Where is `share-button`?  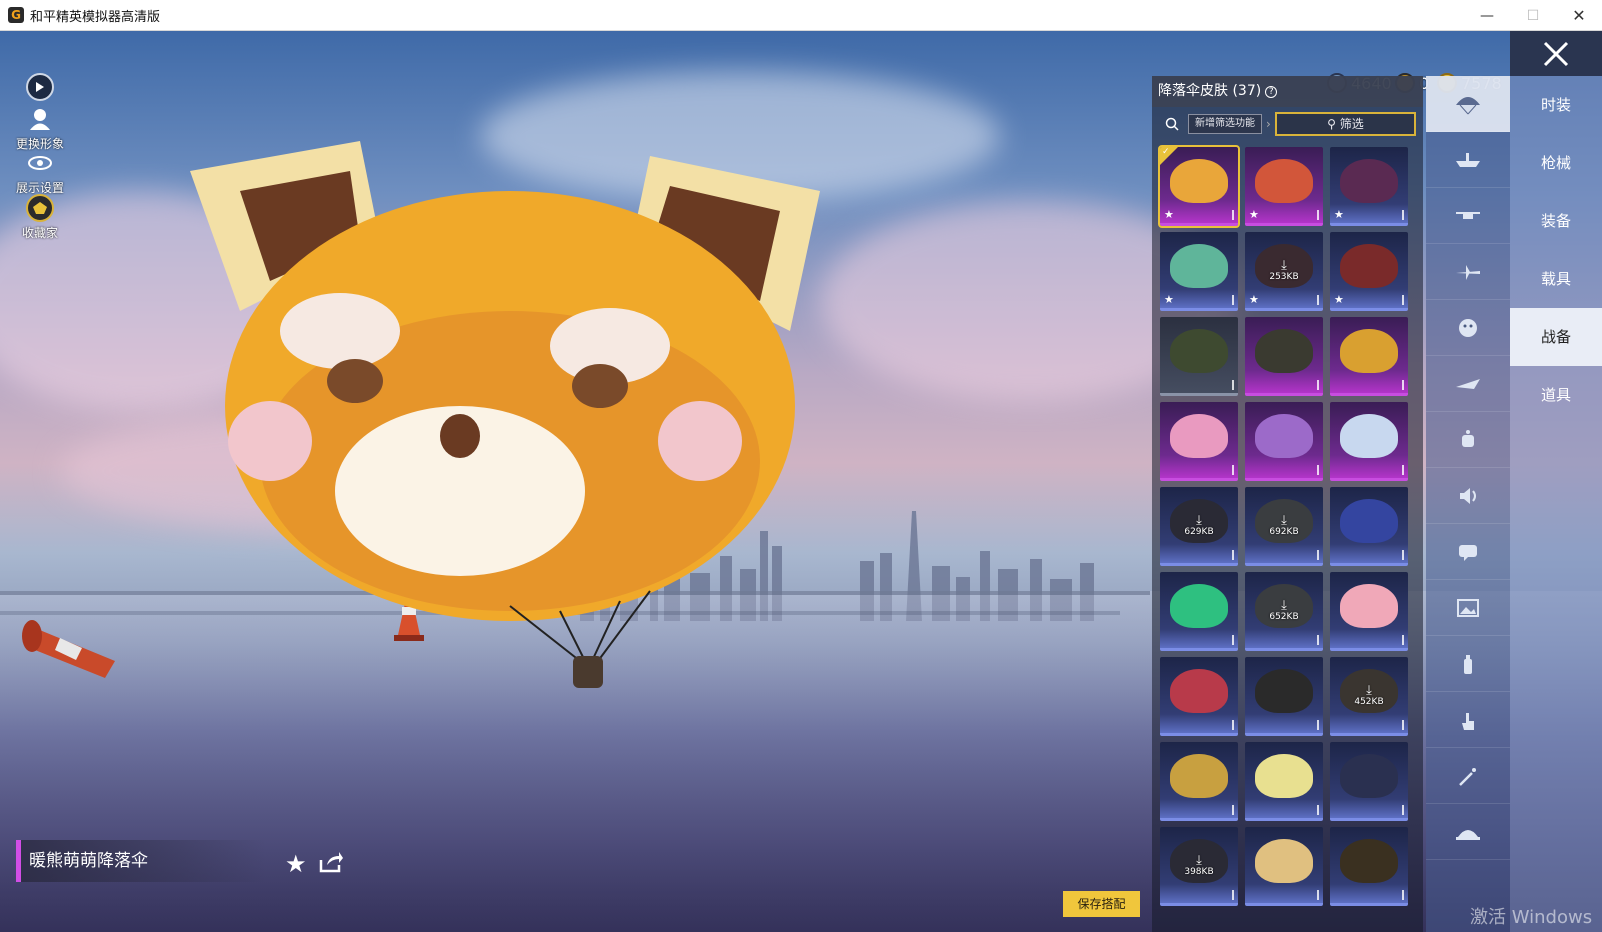
share-button is located at coordinates (331, 862).